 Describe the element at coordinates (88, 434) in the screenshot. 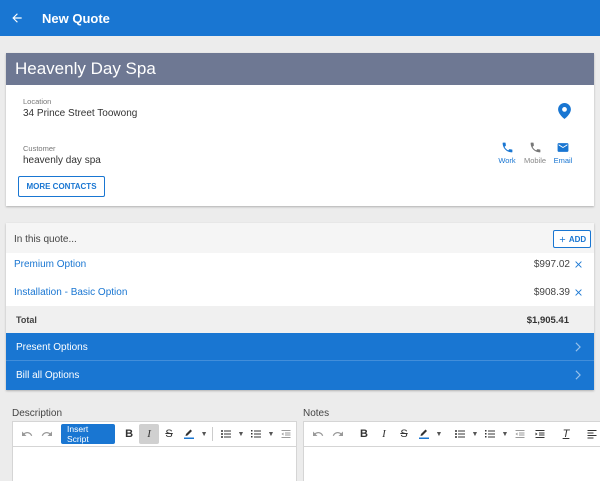

I see `insert-script-button: Insert Script` at that location.